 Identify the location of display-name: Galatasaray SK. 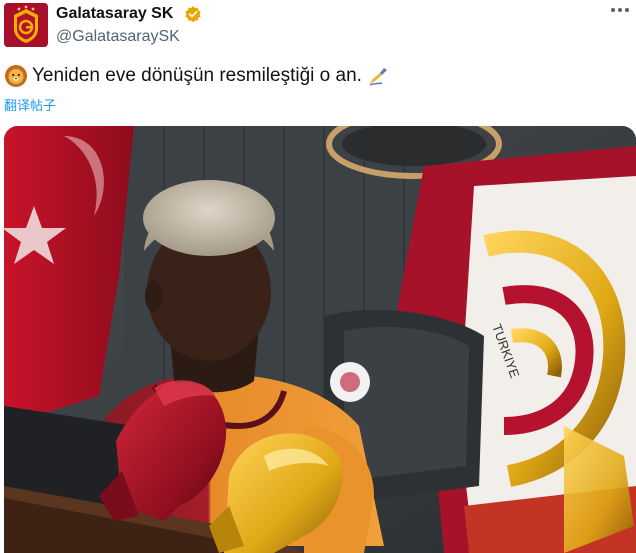
(114, 14).